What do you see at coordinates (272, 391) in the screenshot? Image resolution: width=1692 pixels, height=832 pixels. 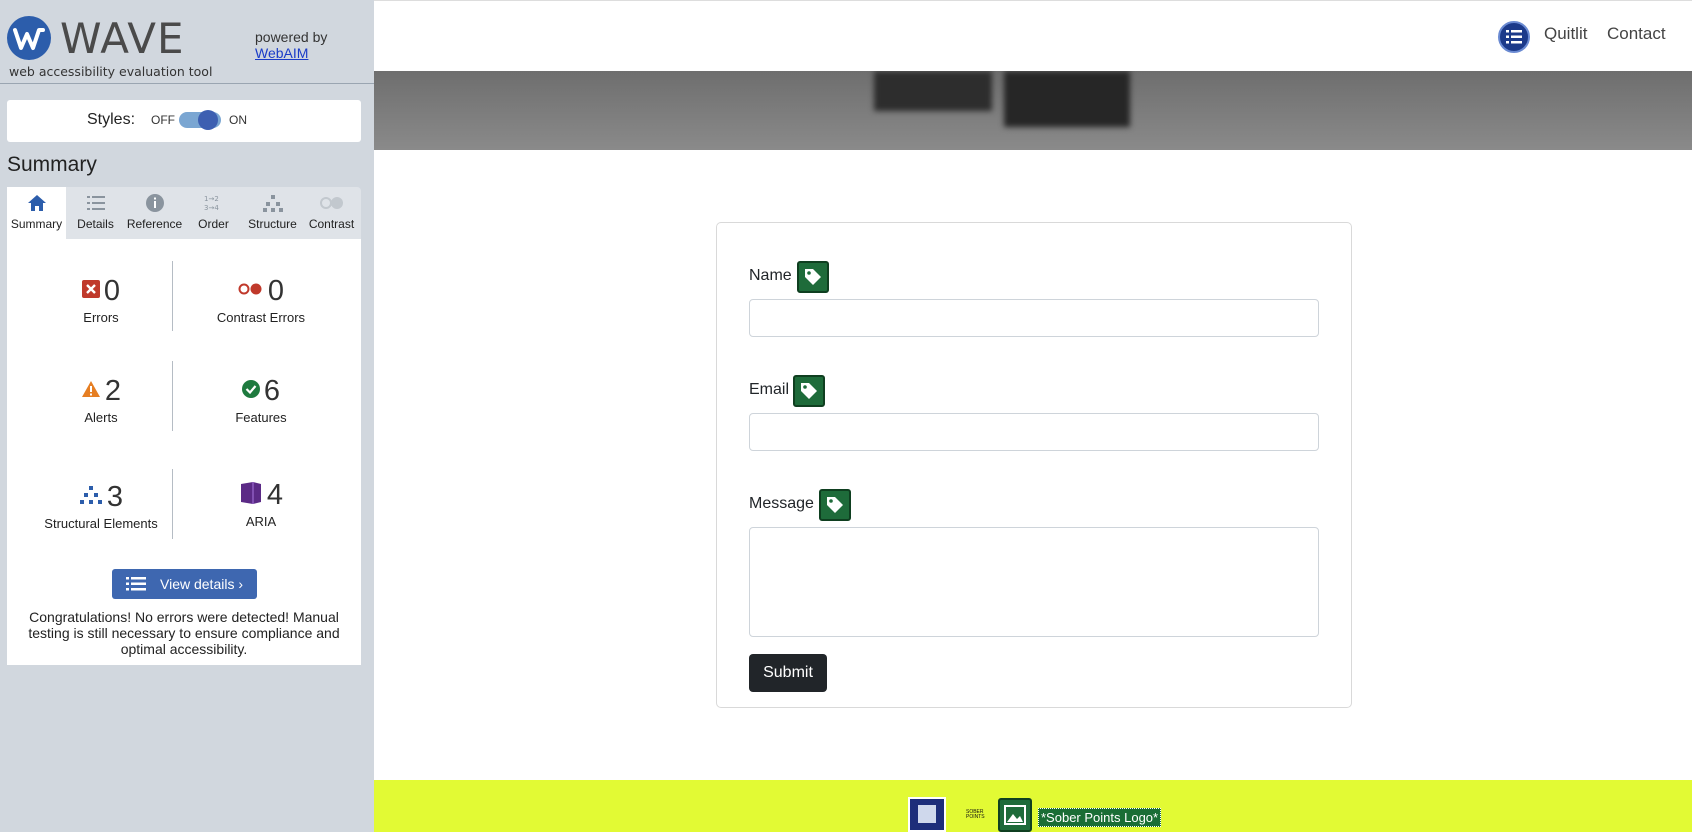 I see `features-count: 6` at bounding box center [272, 391].